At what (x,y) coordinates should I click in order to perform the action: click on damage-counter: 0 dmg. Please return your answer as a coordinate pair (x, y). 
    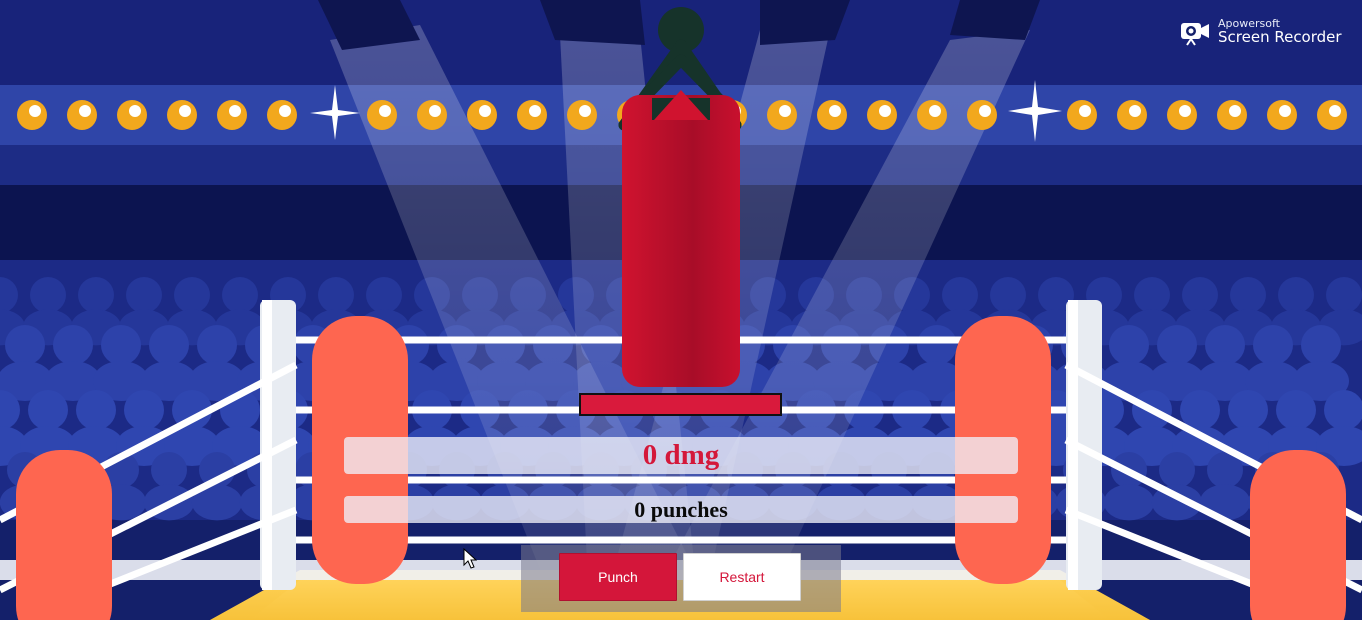
    Looking at the image, I should click on (681, 455).